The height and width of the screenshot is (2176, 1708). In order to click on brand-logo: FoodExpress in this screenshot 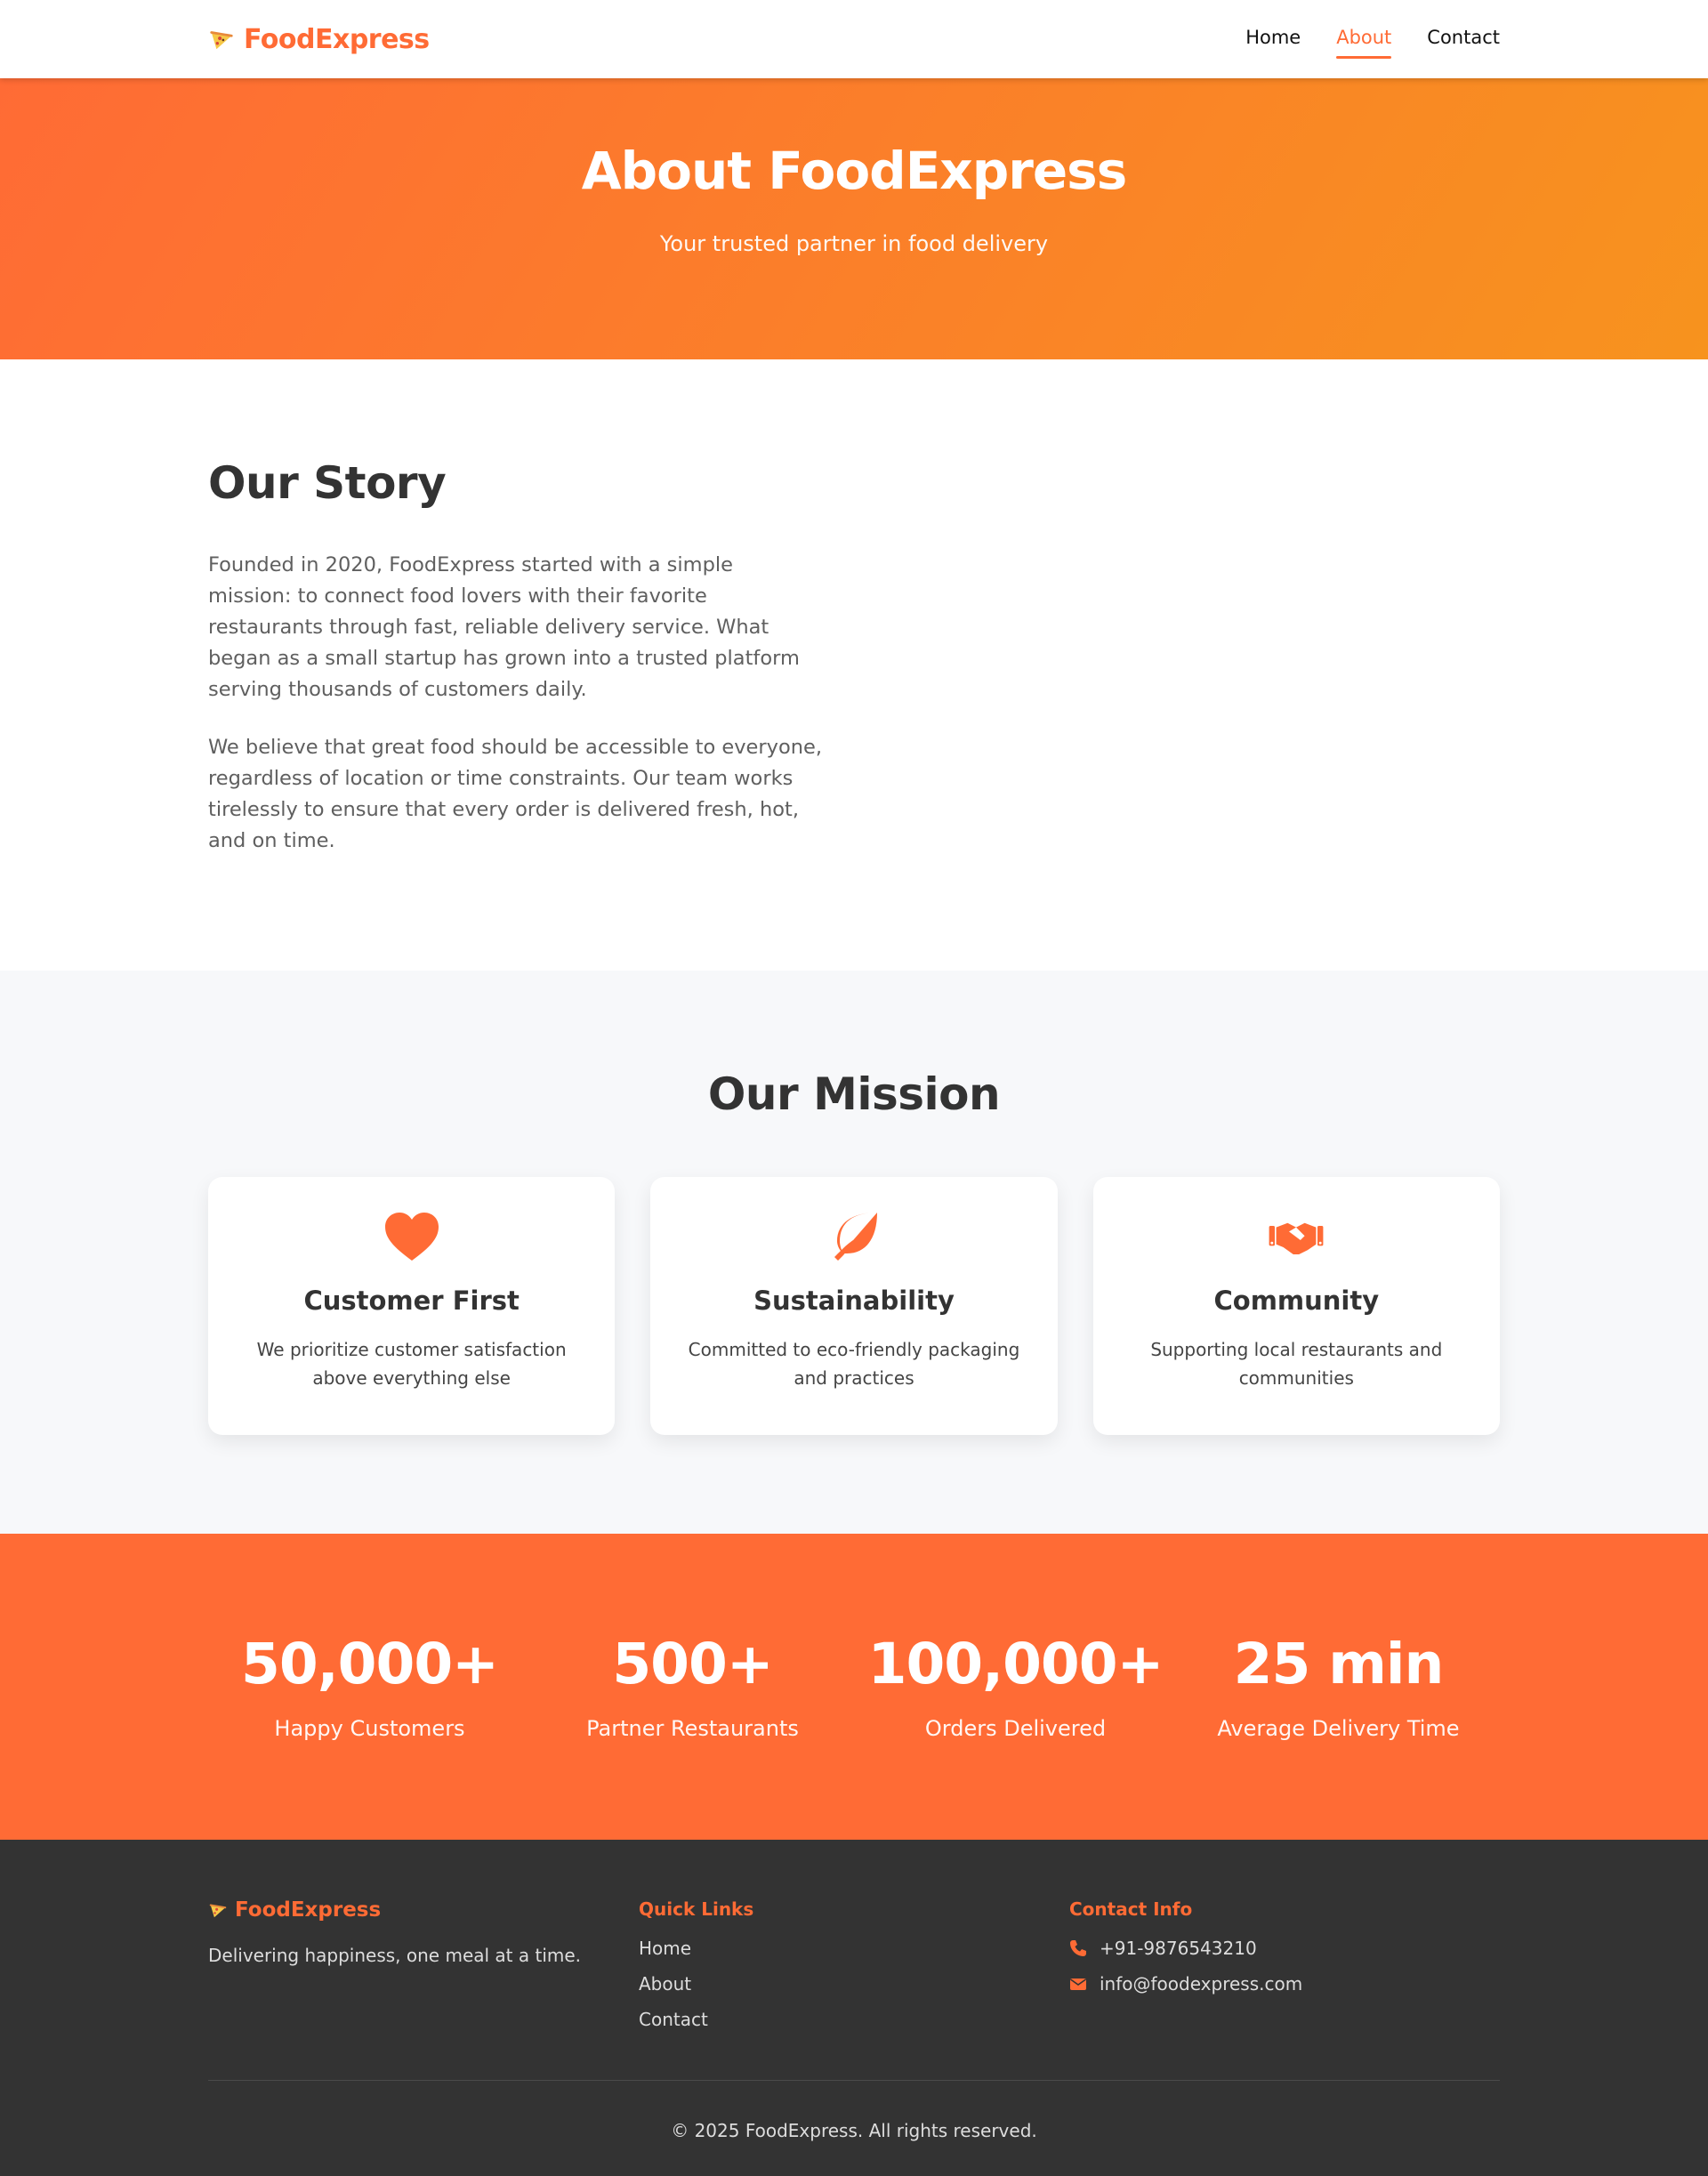, I will do `click(319, 39)`.